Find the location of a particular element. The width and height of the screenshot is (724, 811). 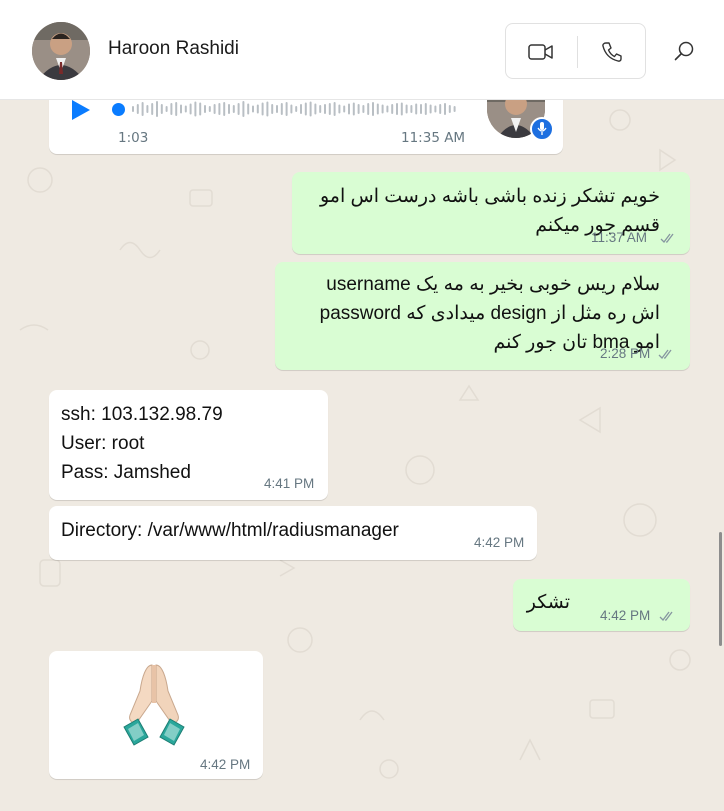

message-text: Directory: /var/www/html/radiusmanager is located at coordinates (230, 530).